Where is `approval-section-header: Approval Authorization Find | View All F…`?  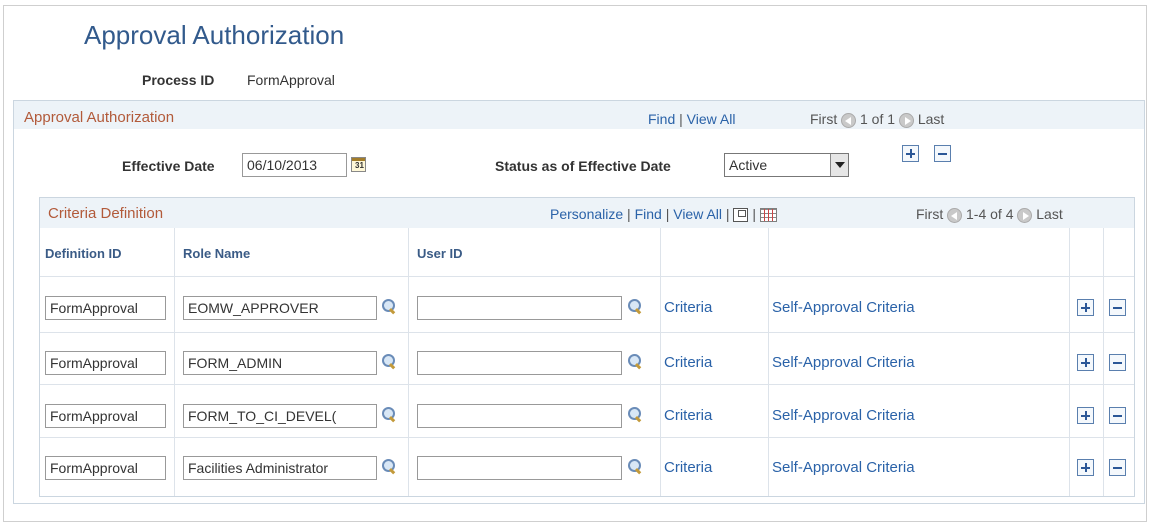
approval-section-header: Approval Authorization Find | View All F… is located at coordinates (579, 115).